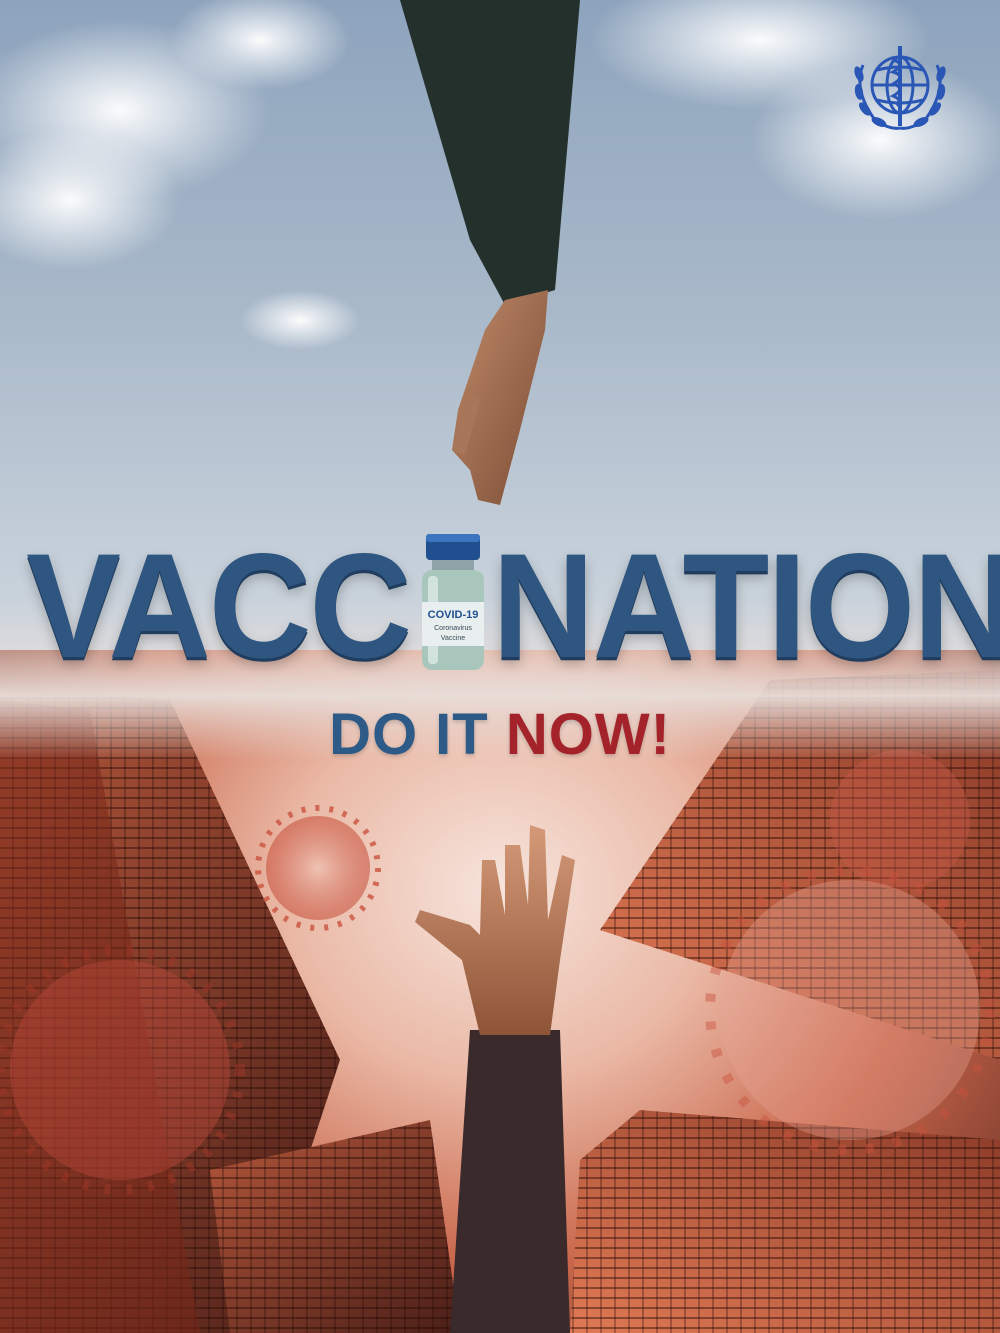 This screenshot has height=1333, width=1000. What do you see at coordinates (746, 606) in the screenshot?
I see `headline-right: NATION` at bounding box center [746, 606].